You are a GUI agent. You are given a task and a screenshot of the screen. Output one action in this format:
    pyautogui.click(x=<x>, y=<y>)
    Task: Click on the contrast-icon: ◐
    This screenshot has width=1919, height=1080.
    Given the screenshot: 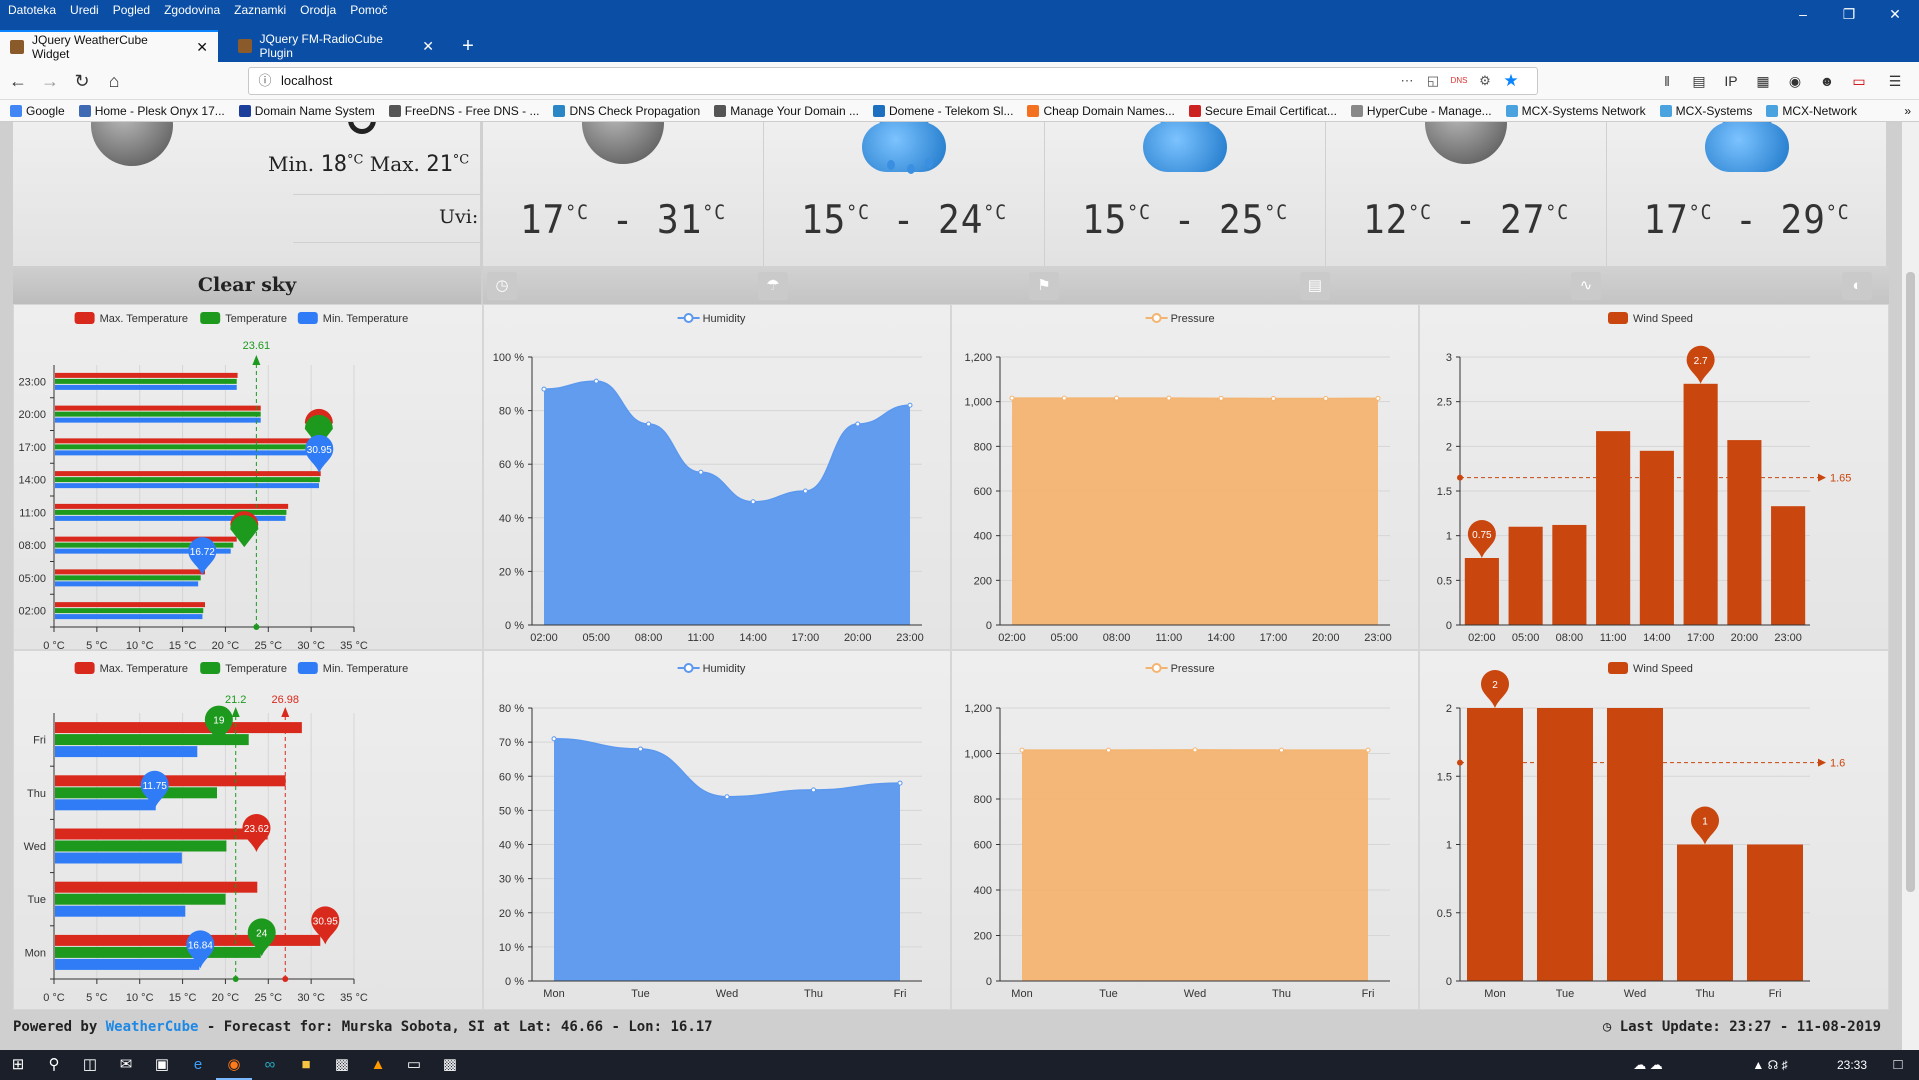 What is the action you would take?
    pyautogui.click(x=1857, y=286)
    